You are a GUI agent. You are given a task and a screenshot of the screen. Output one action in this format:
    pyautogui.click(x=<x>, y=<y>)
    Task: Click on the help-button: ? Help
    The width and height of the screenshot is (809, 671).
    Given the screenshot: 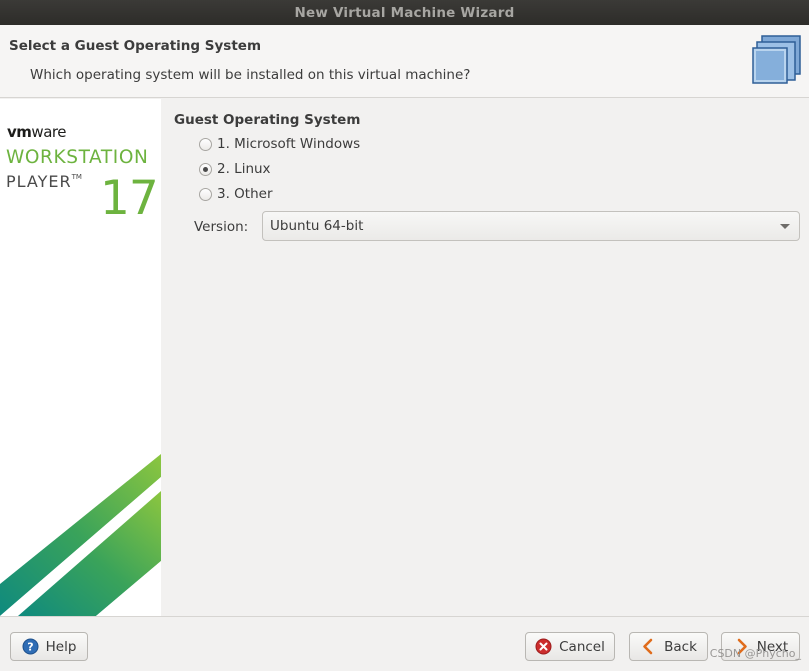 What is the action you would take?
    pyautogui.click(x=49, y=646)
    